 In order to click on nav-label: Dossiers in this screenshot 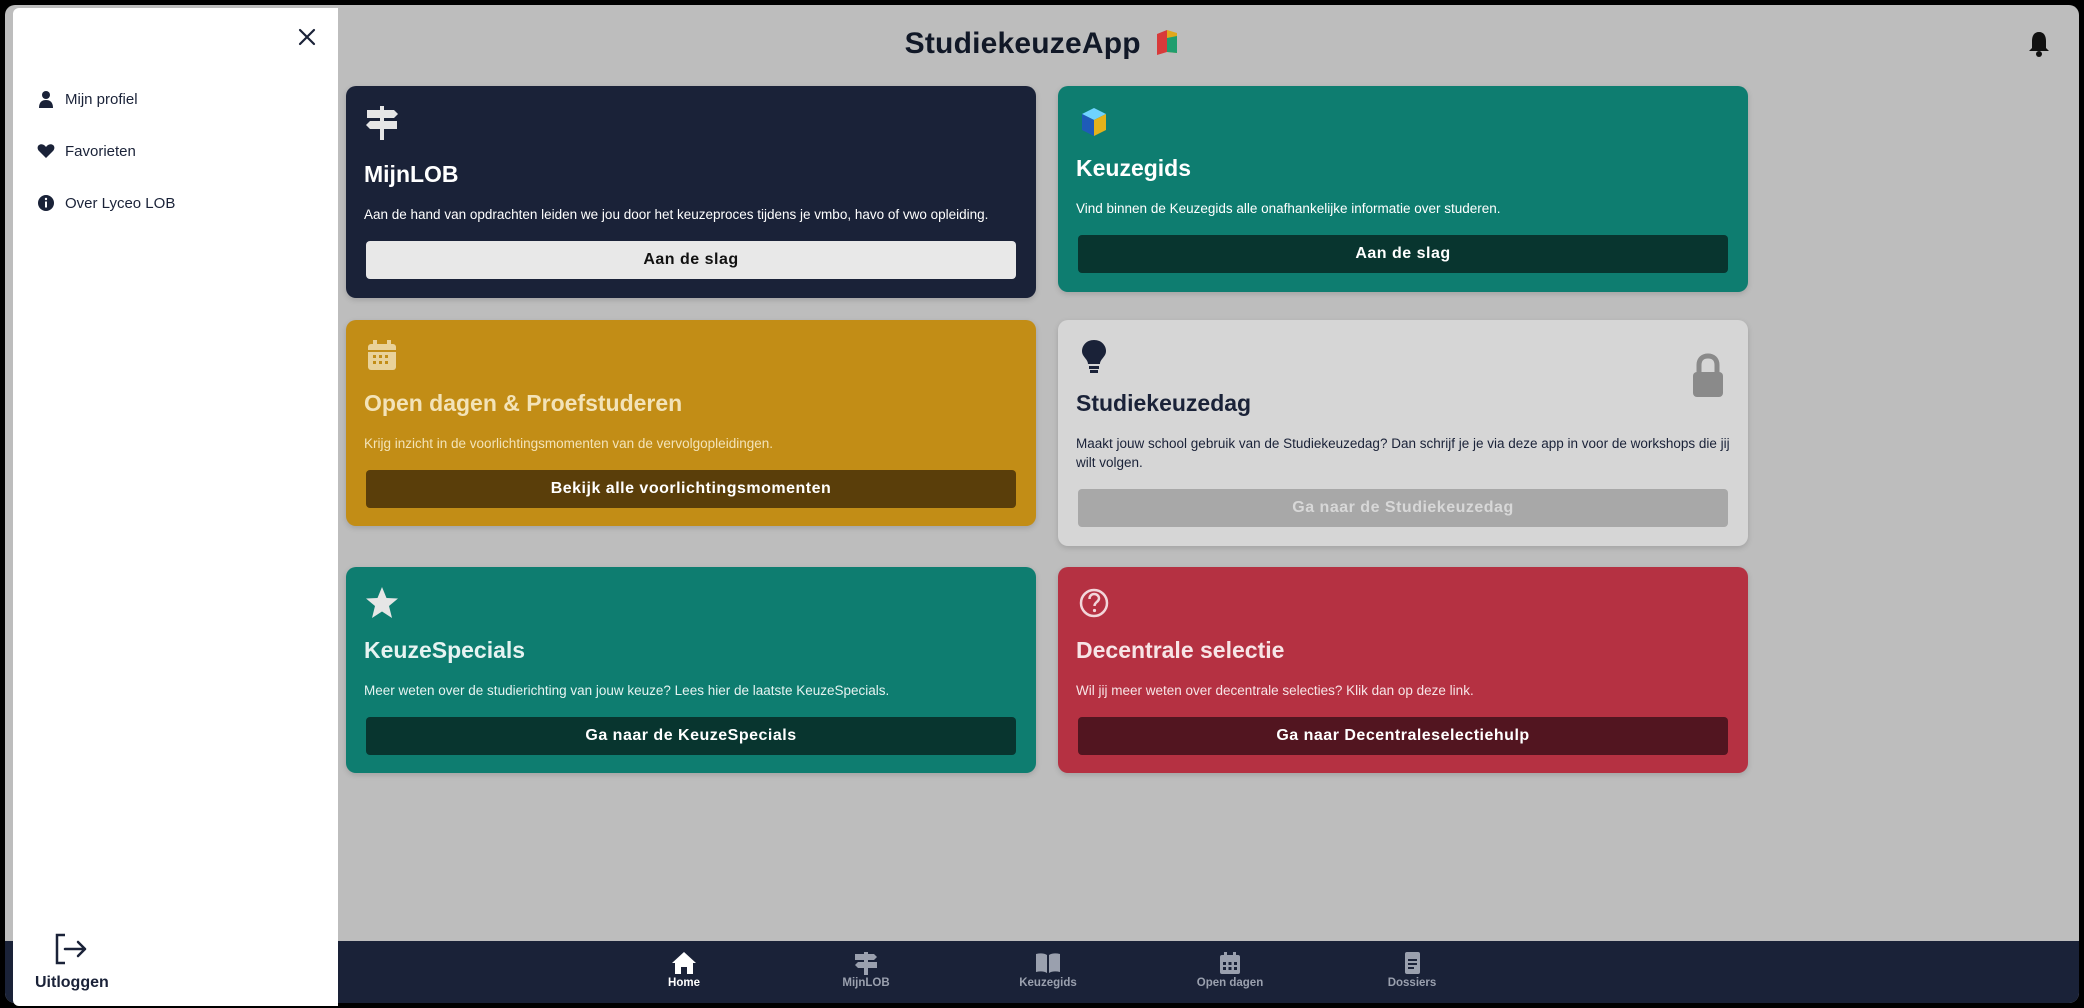, I will do `click(1412, 983)`.